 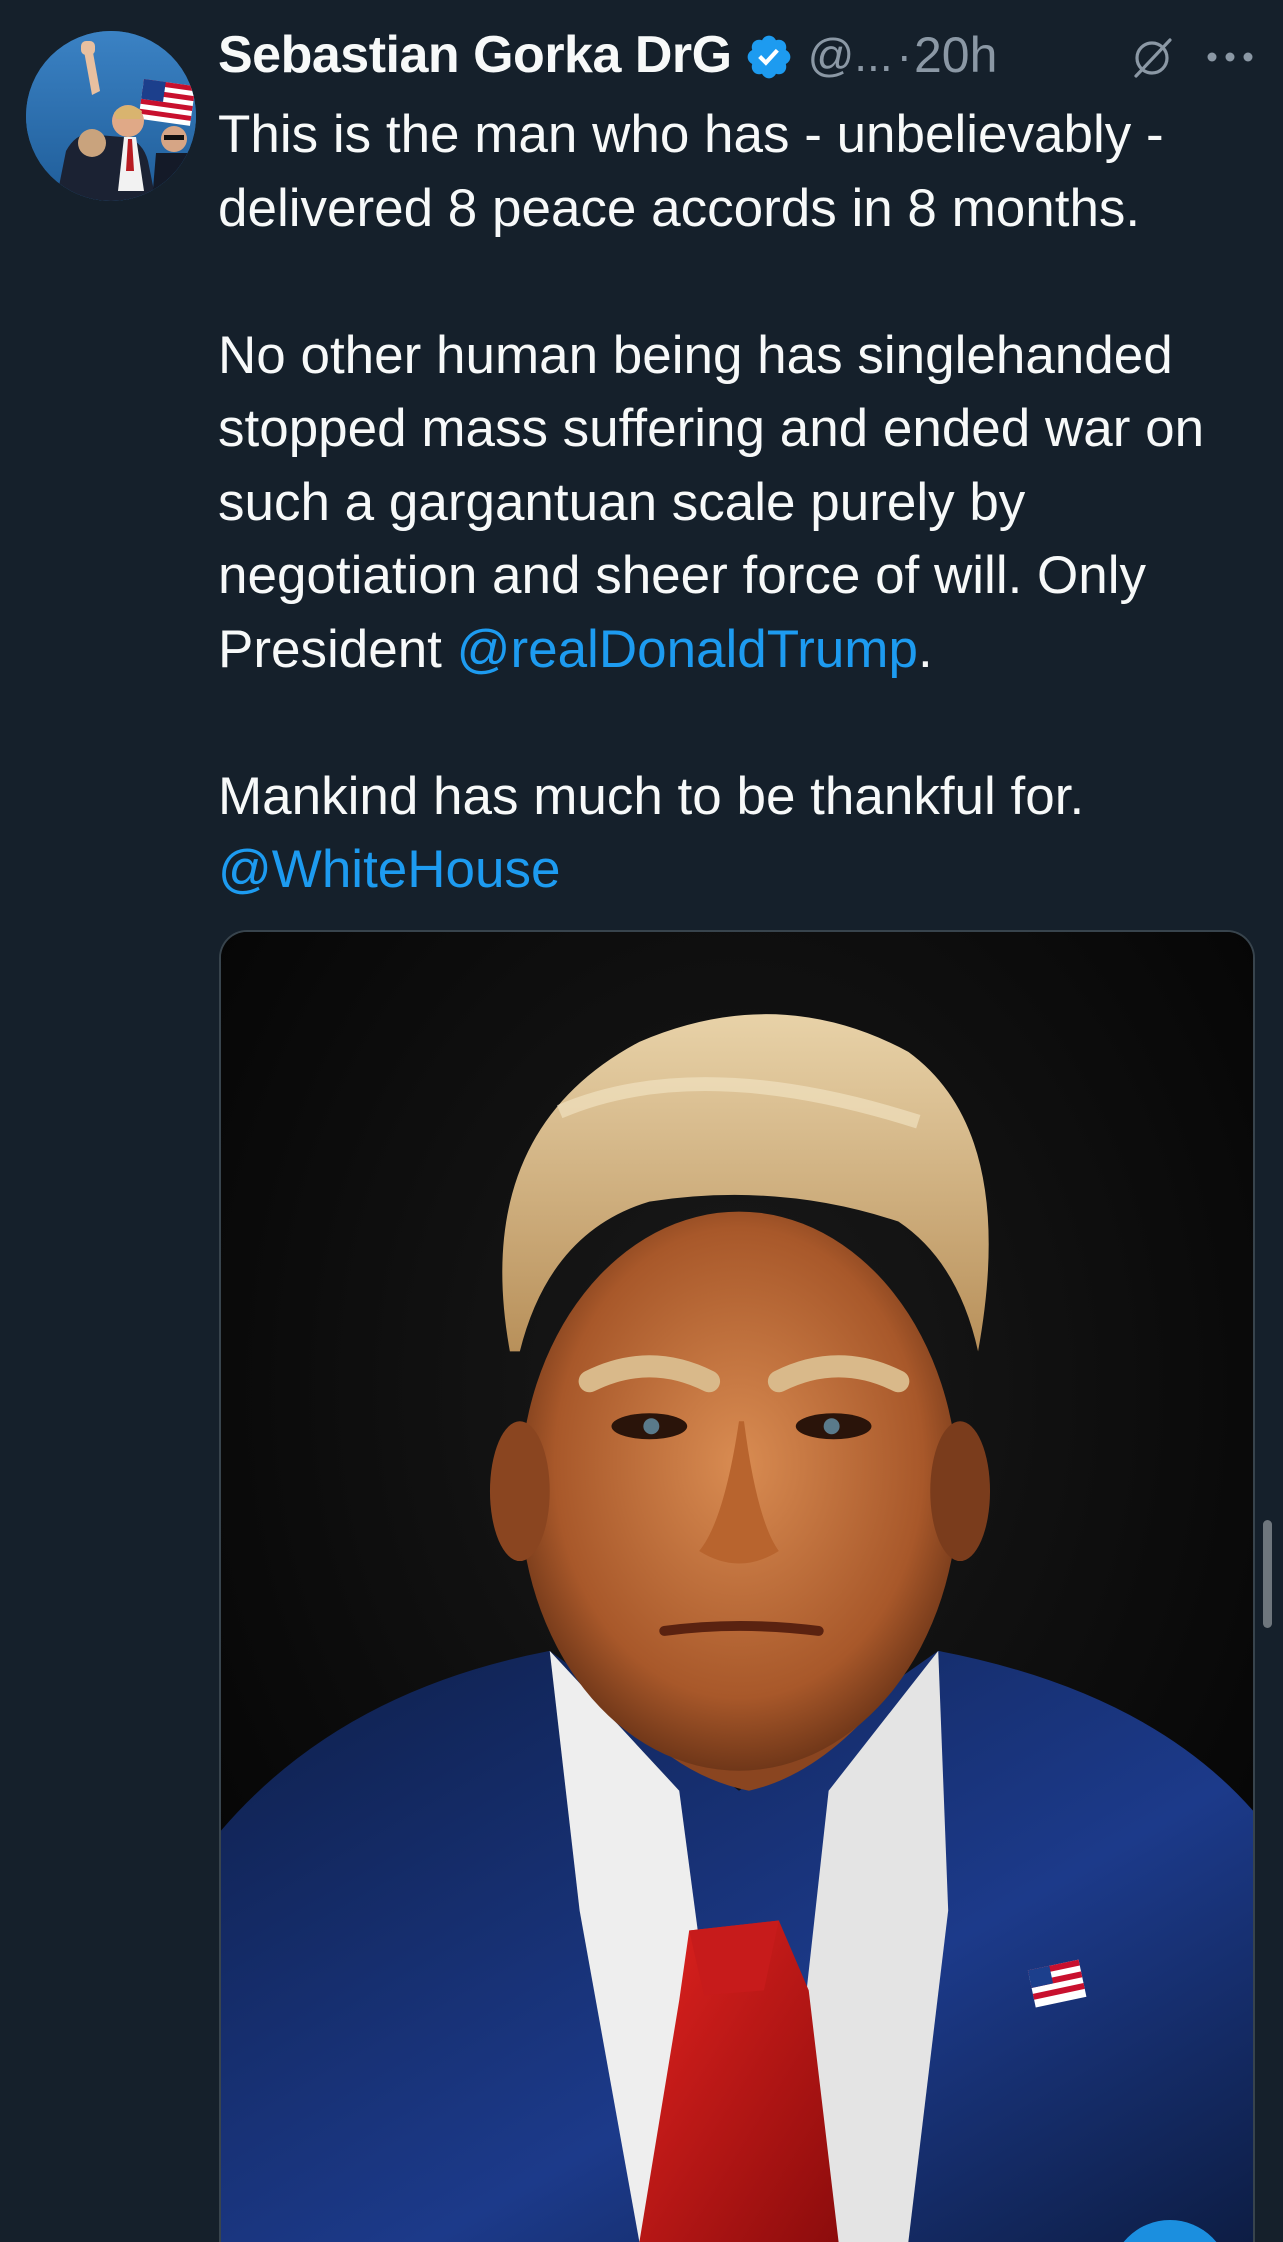 What do you see at coordinates (651, 796) in the screenshot?
I see `tweet-paragraph: Mankind has much to be thankful for.` at bounding box center [651, 796].